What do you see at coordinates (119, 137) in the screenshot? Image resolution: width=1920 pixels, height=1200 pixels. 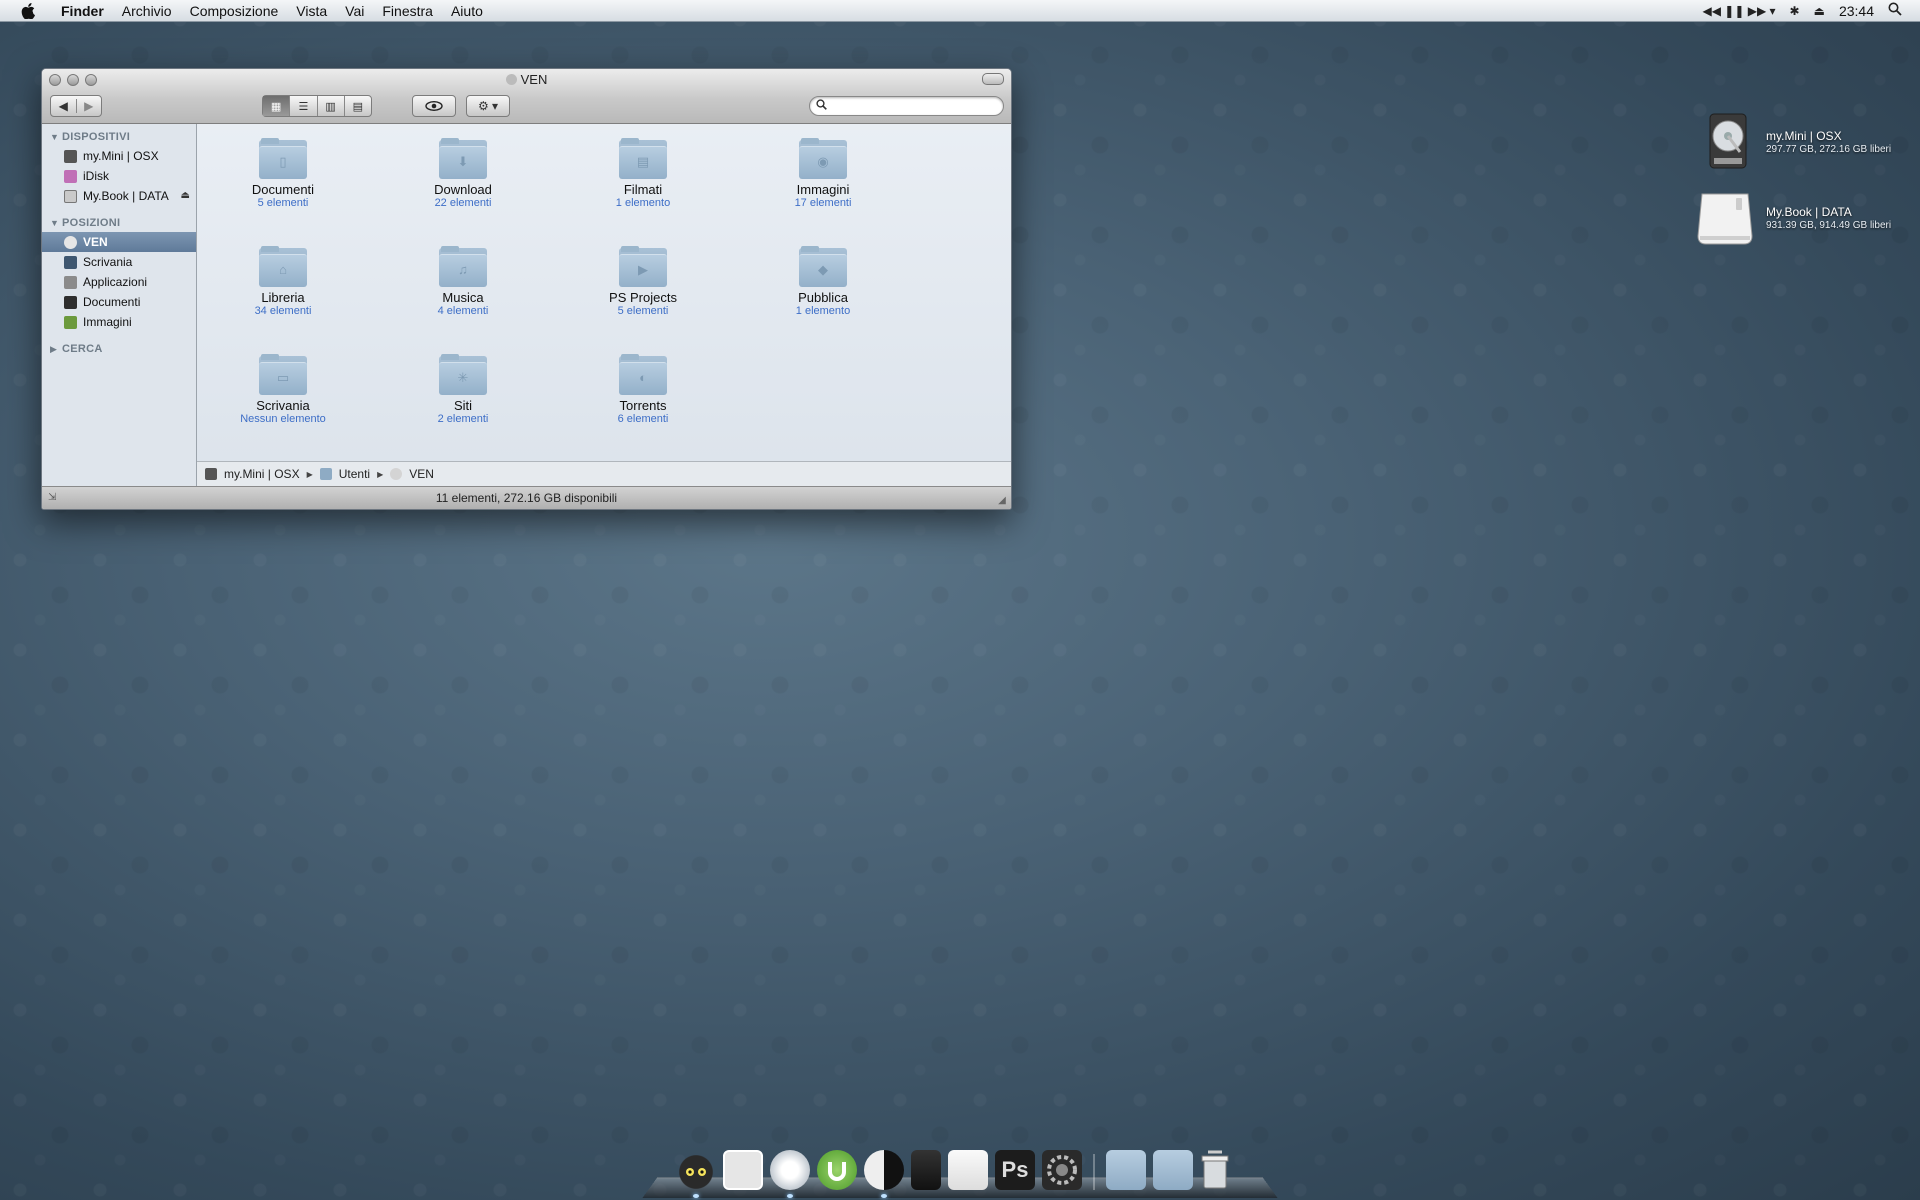 I see `sidebar-section-devices: ▼ DISPOSITIVI` at bounding box center [119, 137].